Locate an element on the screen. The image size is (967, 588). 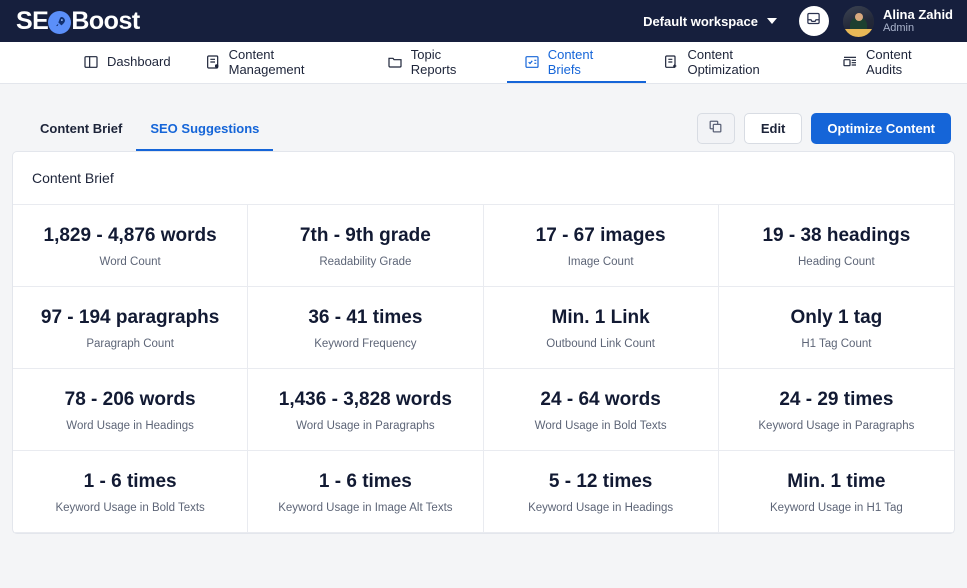
sub-tabs: Content Brief SEO Suggestions is located at coordinates (150, 129).